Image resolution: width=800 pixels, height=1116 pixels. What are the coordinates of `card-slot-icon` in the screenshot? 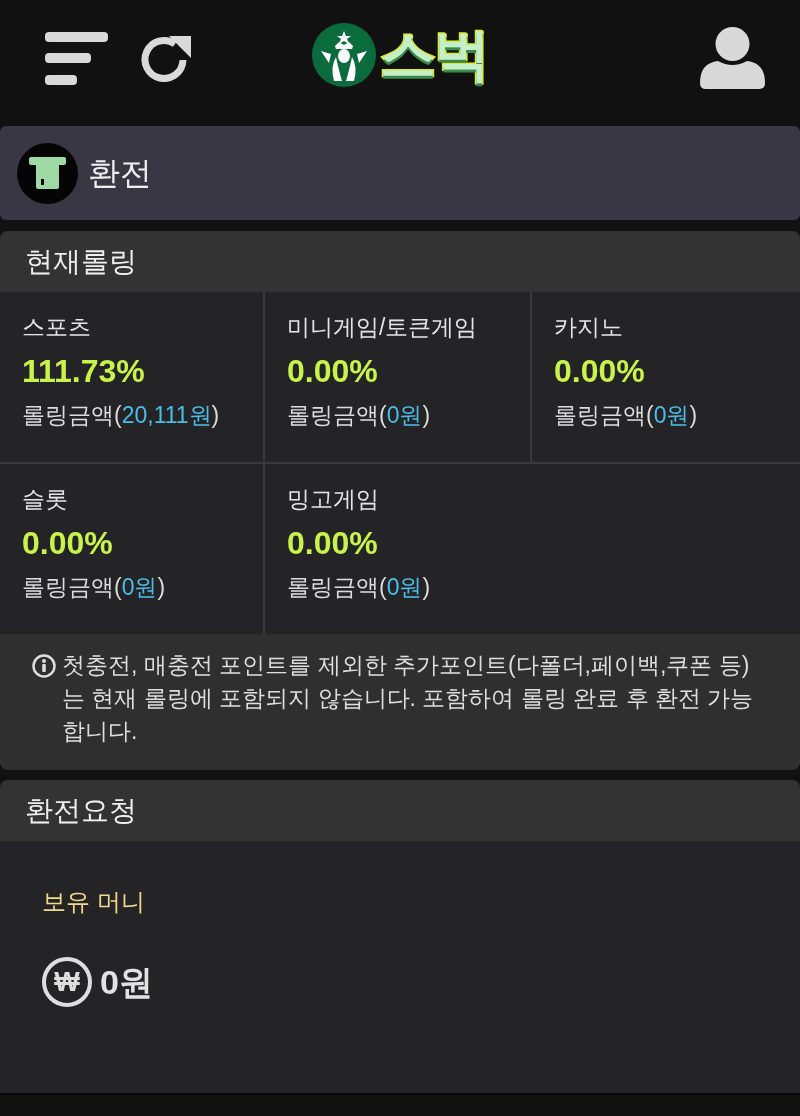 It's located at (47, 173).